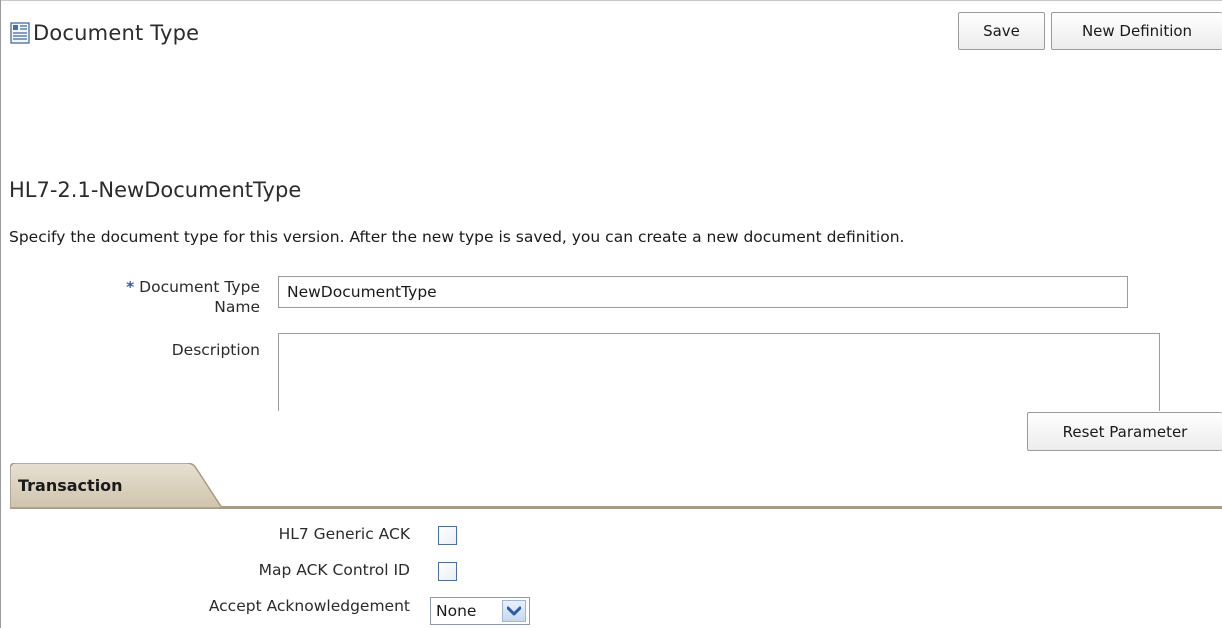 Image resolution: width=1222 pixels, height=628 pixels. What do you see at coordinates (703, 292) in the screenshot?
I see `document-type-name-input: NewDocumentType` at bounding box center [703, 292].